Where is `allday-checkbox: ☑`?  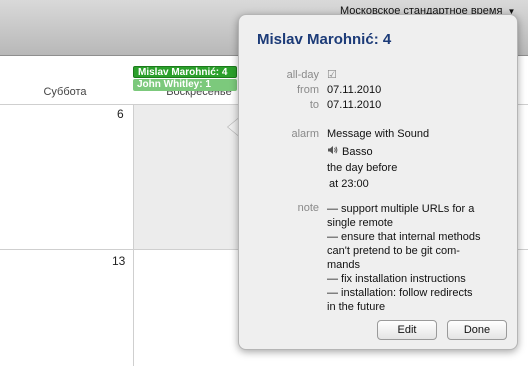 allday-checkbox: ☑ is located at coordinates (332, 74).